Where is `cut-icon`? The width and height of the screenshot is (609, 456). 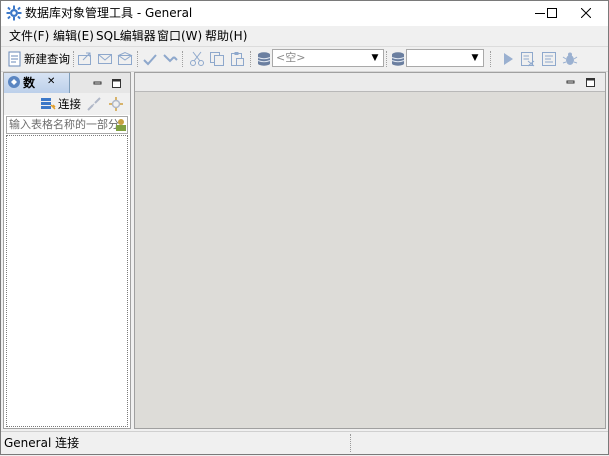
cut-icon is located at coordinates (197, 59).